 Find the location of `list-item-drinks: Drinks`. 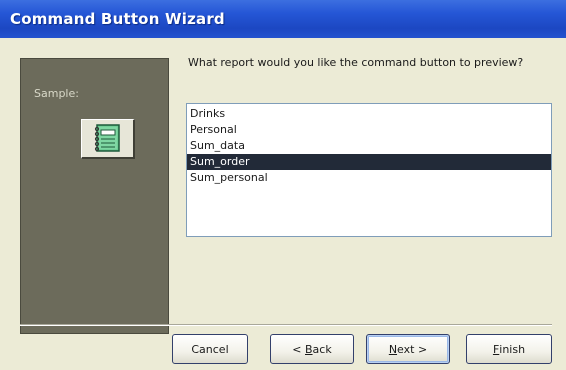

list-item-drinks: Drinks is located at coordinates (369, 114).